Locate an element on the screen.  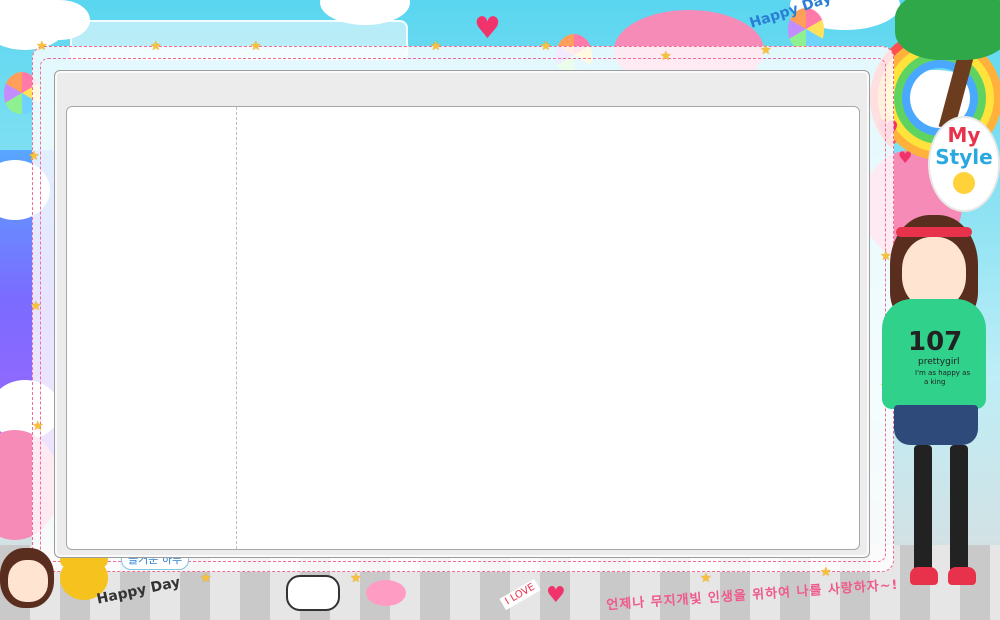
tree-canopy is located at coordinates (947, 30).